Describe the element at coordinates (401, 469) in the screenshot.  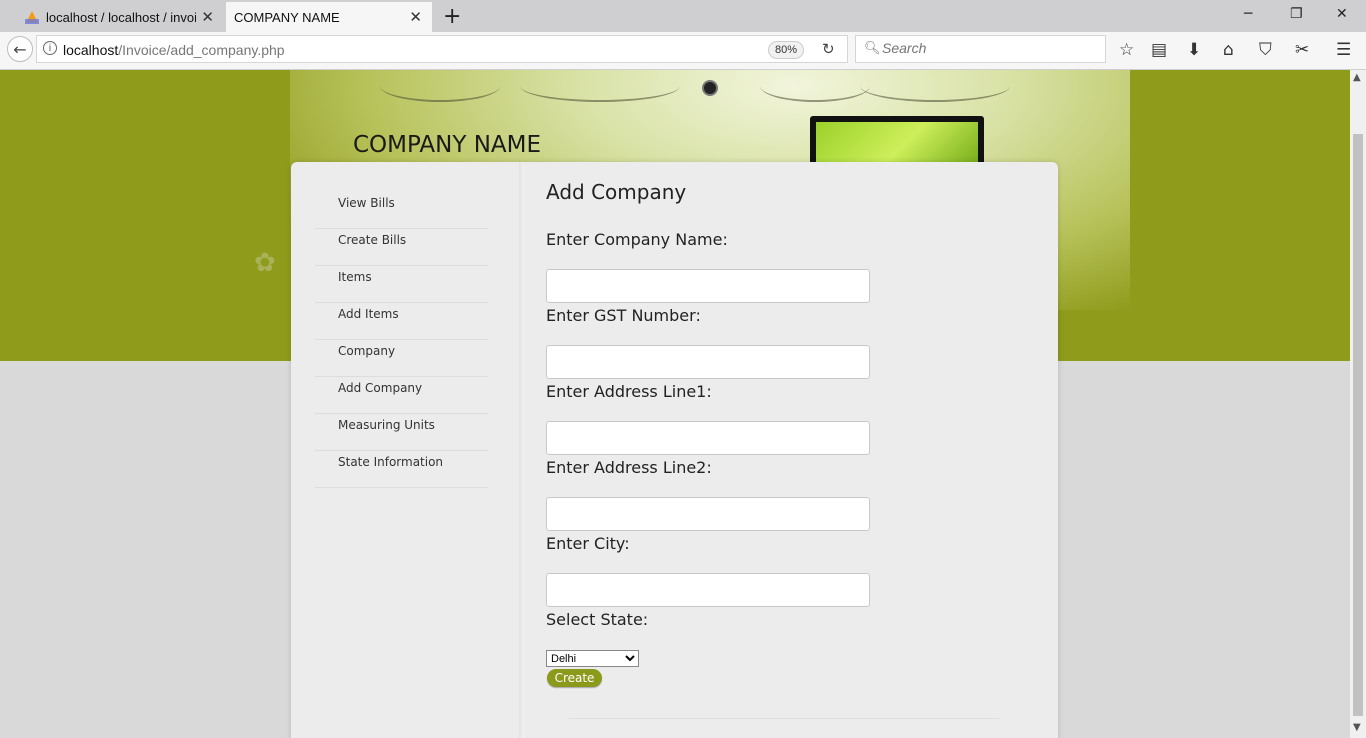
I see `sidebar-item-state-information: State Information` at that location.